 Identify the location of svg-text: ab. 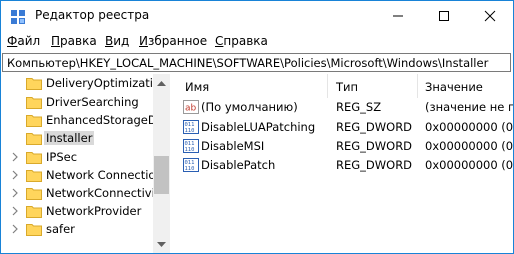
(191, 109).